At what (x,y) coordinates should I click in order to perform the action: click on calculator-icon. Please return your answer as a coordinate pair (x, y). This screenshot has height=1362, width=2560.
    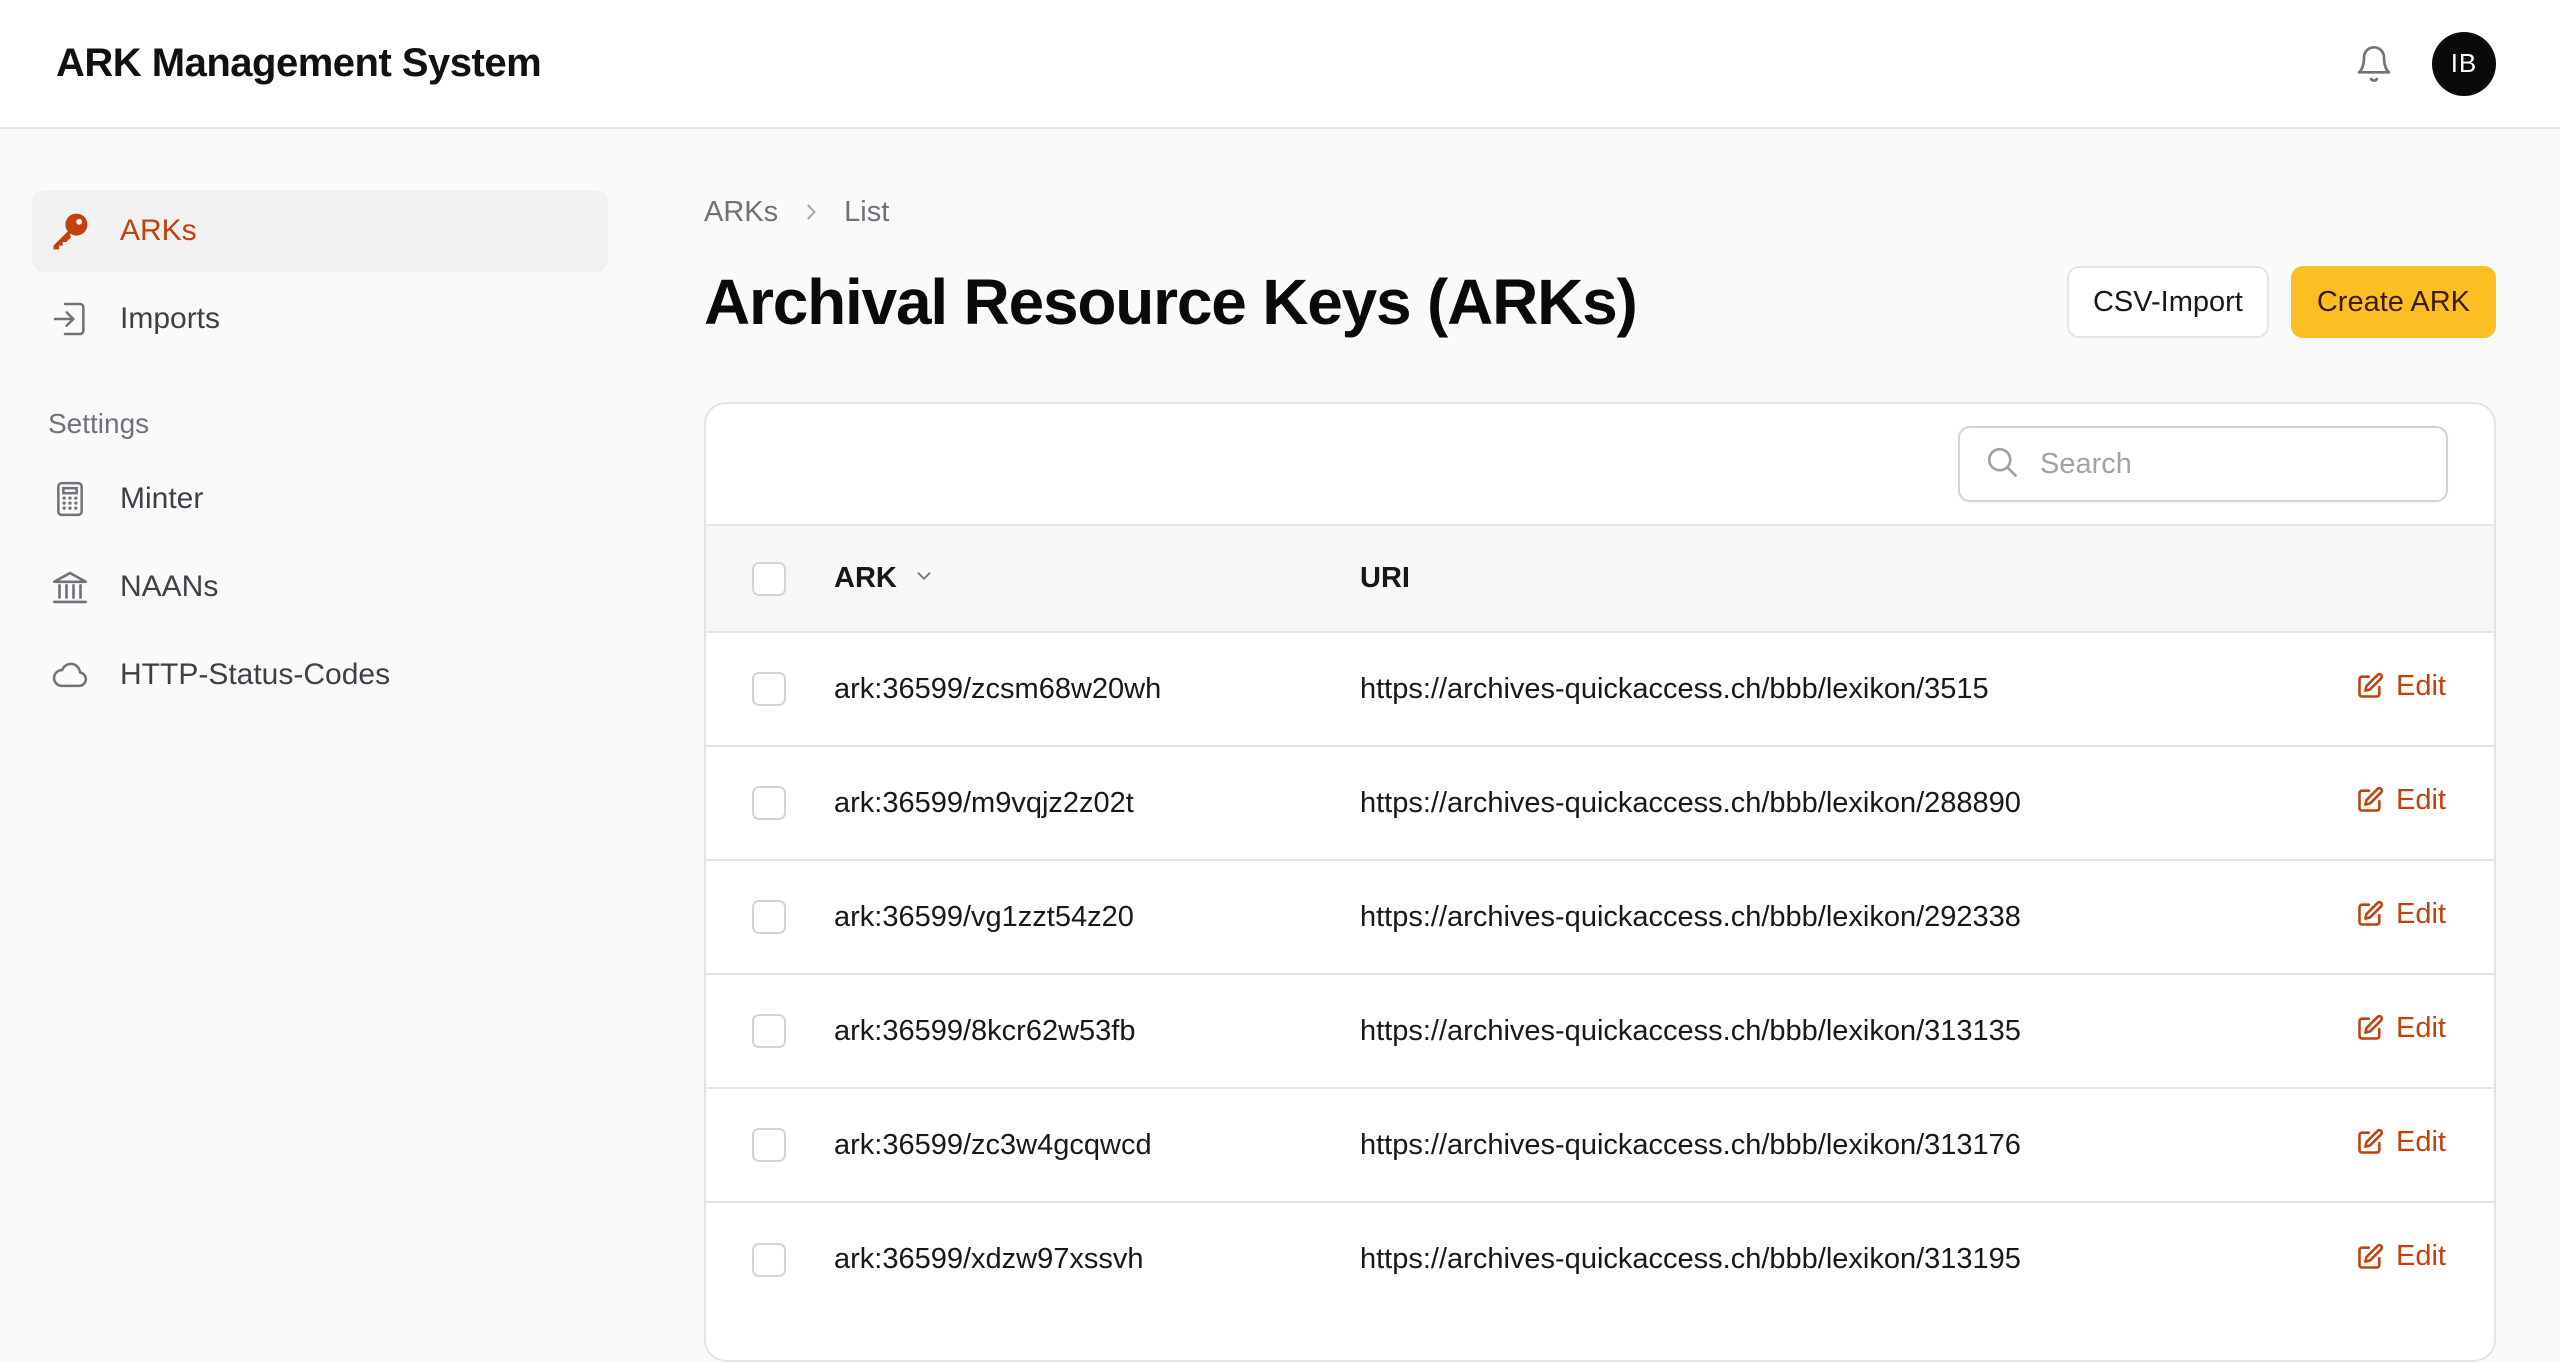
    Looking at the image, I should click on (70, 499).